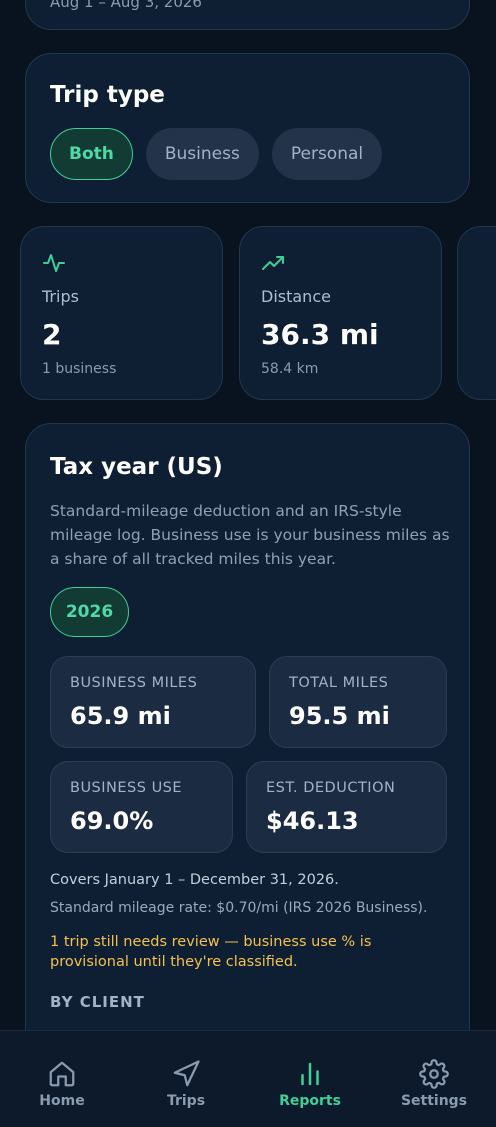 Image resolution: width=496 pixels, height=1127 pixels. I want to click on trips-stat-label: Trips, so click(60, 296).